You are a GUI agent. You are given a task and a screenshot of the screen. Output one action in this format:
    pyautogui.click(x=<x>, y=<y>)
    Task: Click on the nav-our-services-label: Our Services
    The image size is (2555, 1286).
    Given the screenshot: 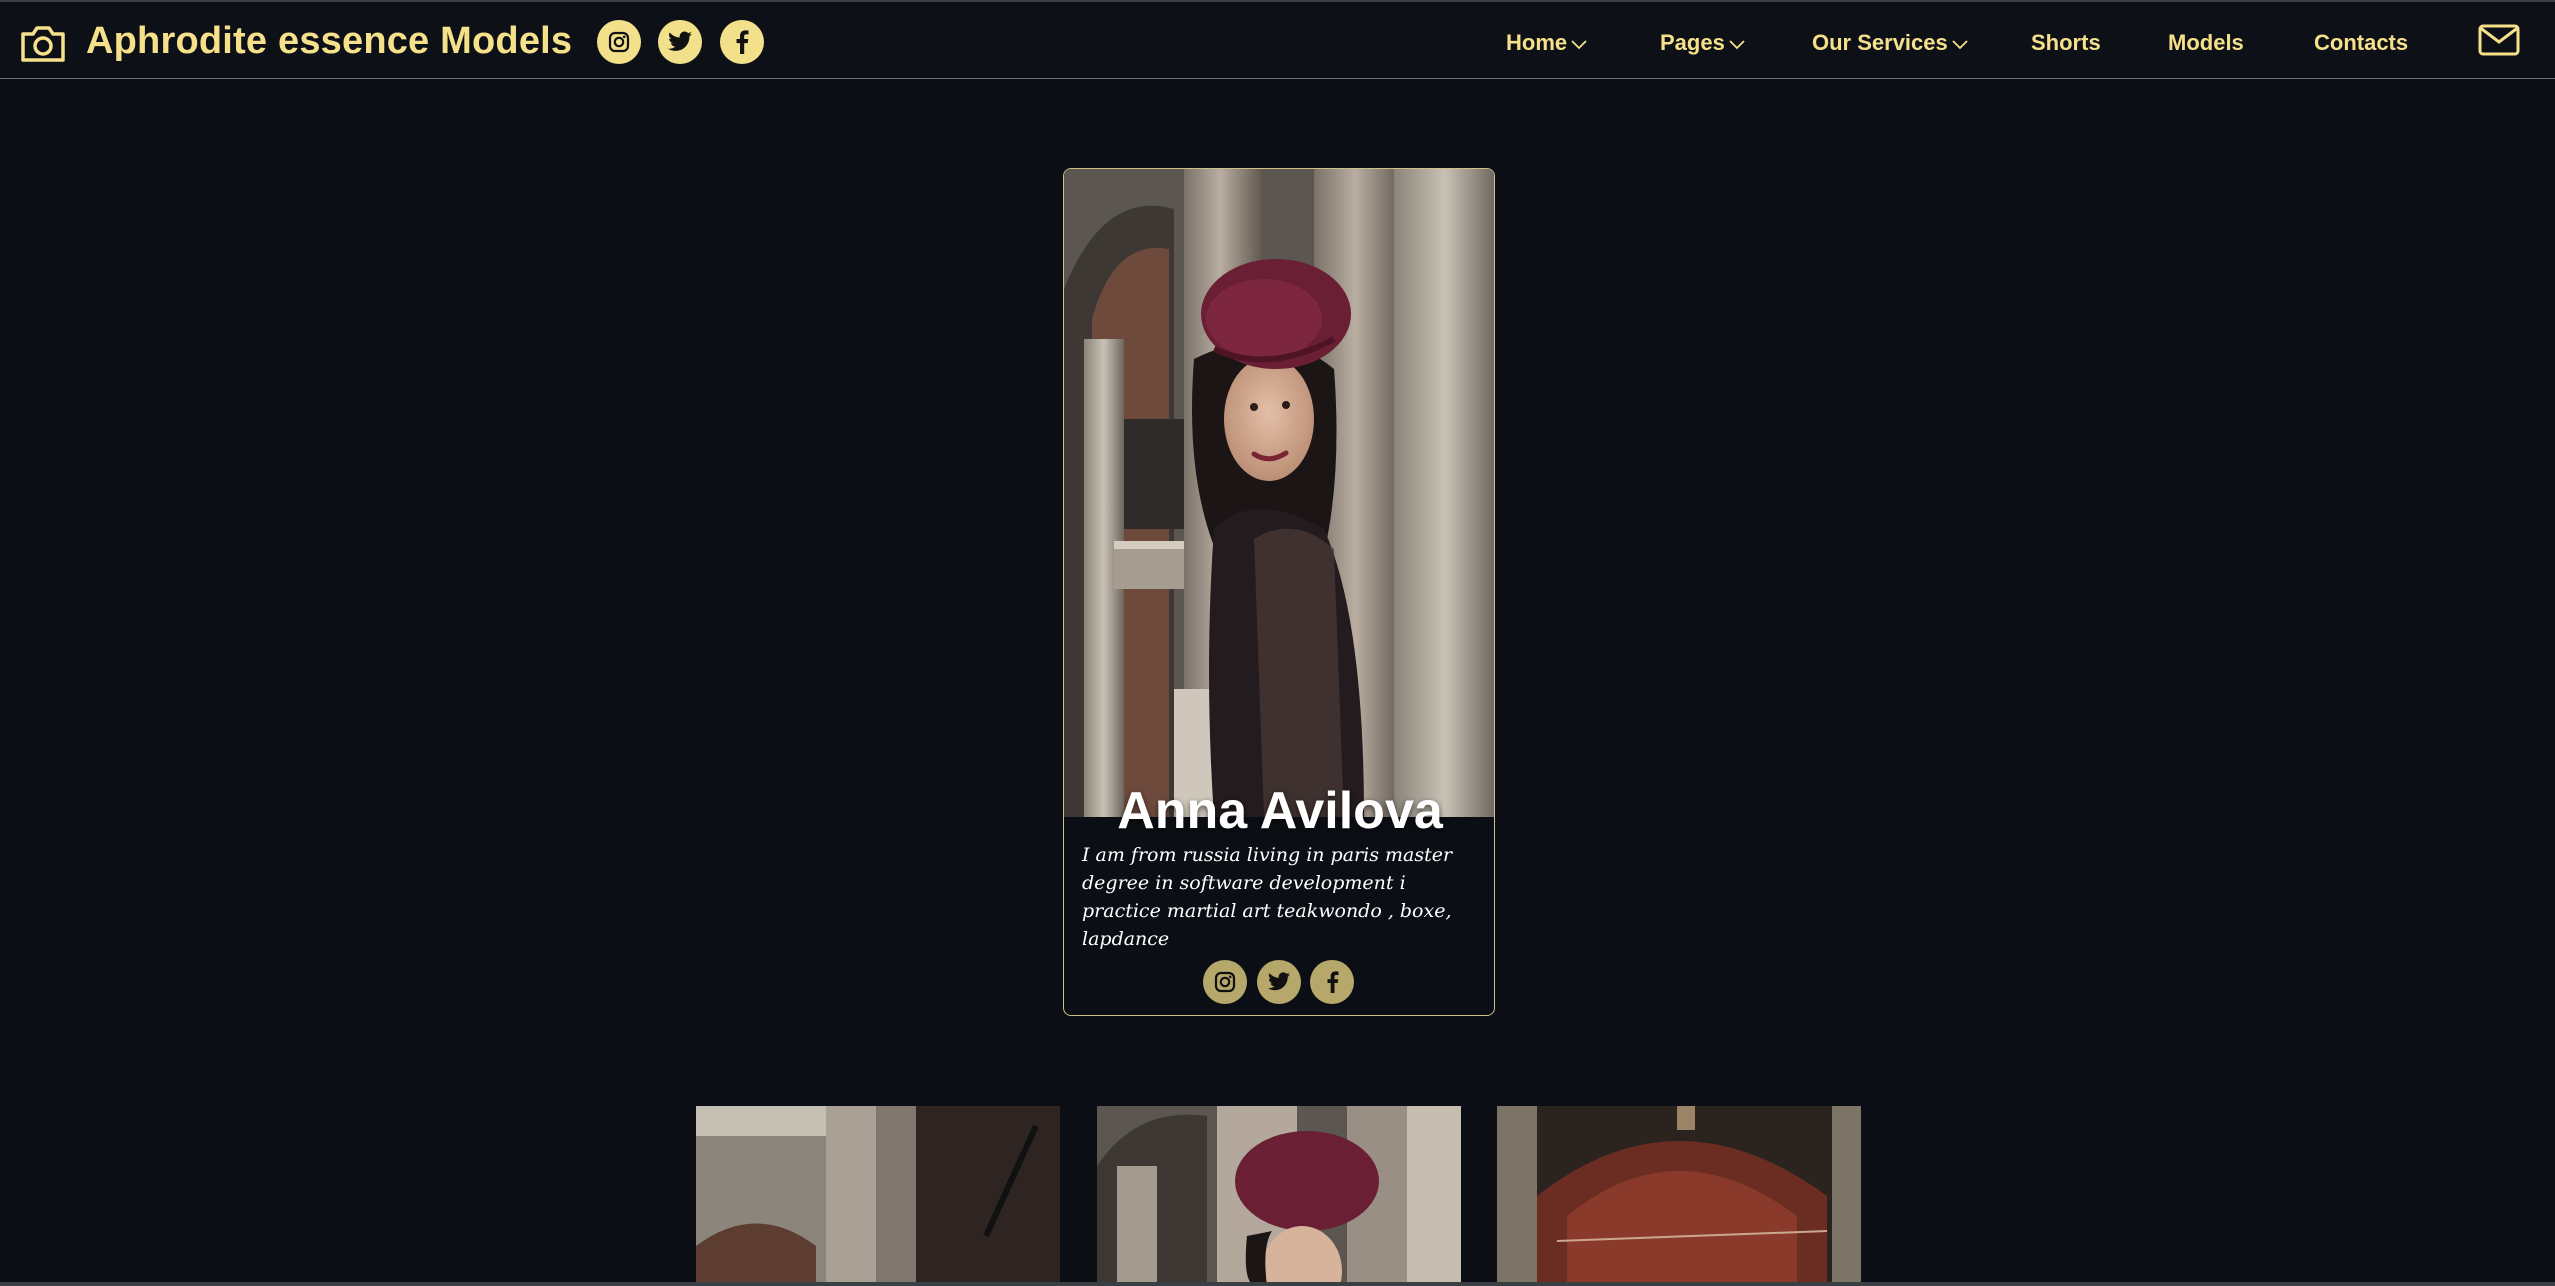 What is the action you would take?
    pyautogui.click(x=1880, y=42)
    